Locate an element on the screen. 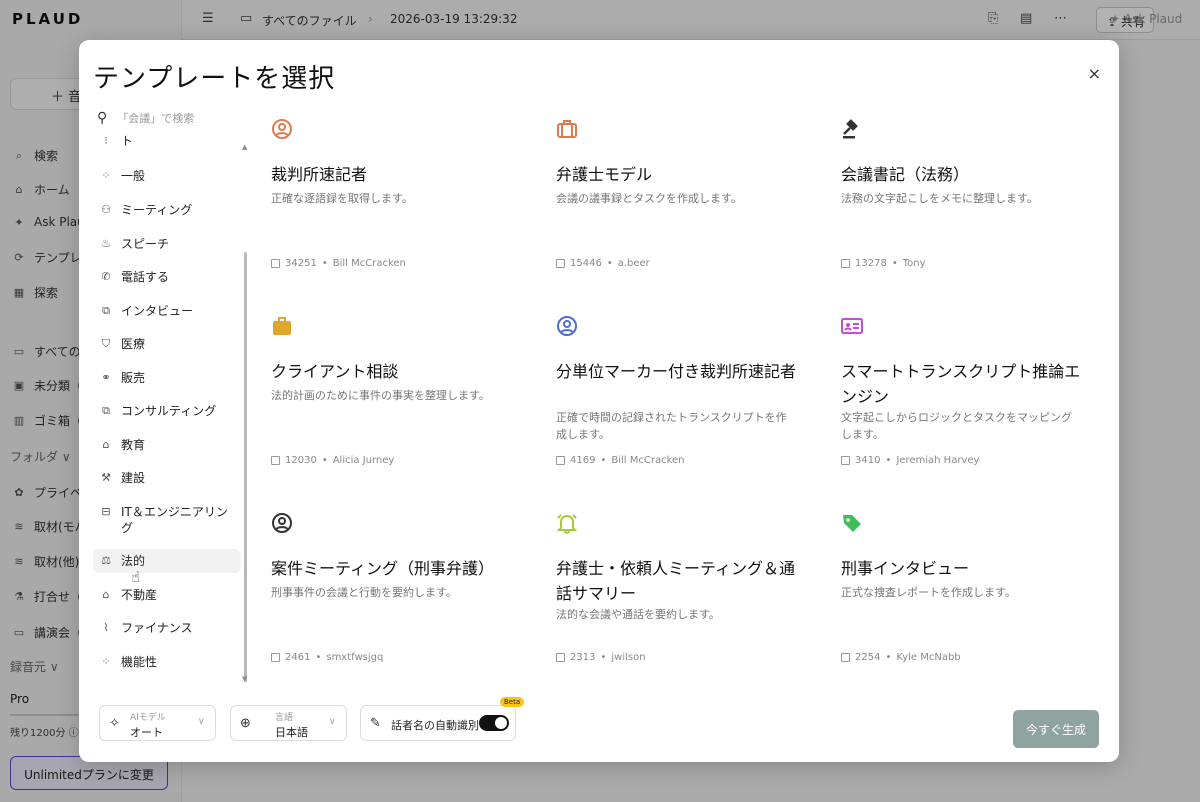 Image resolution: width=1200 pixels, height=802 pixels. template-title: 会議書記（法務） is located at coordinates (905, 174).